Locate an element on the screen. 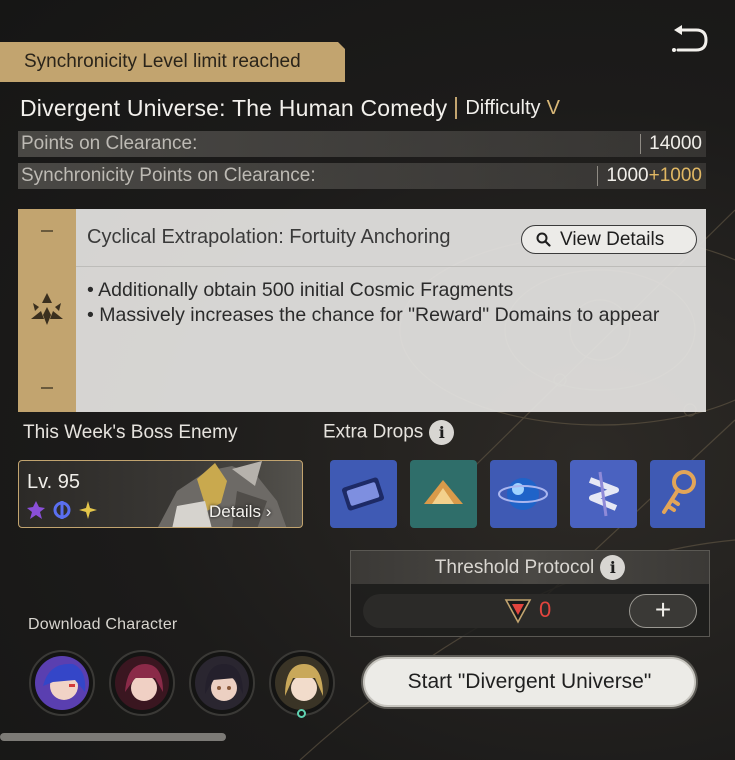  character-avatar-list is located at coordinates (182, 684).